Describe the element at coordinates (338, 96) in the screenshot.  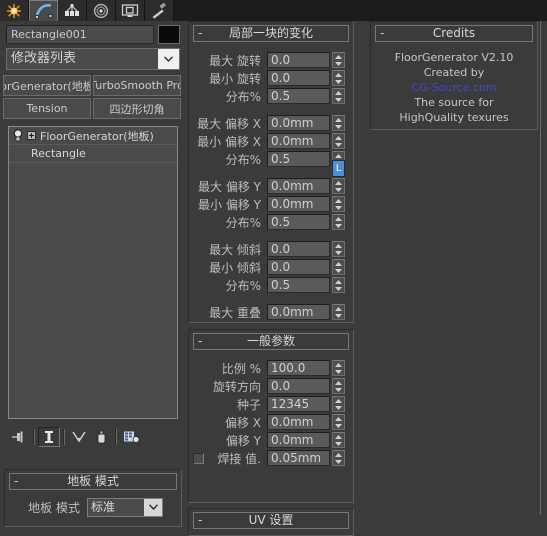
I see `rotation-distribution-spinner` at that location.